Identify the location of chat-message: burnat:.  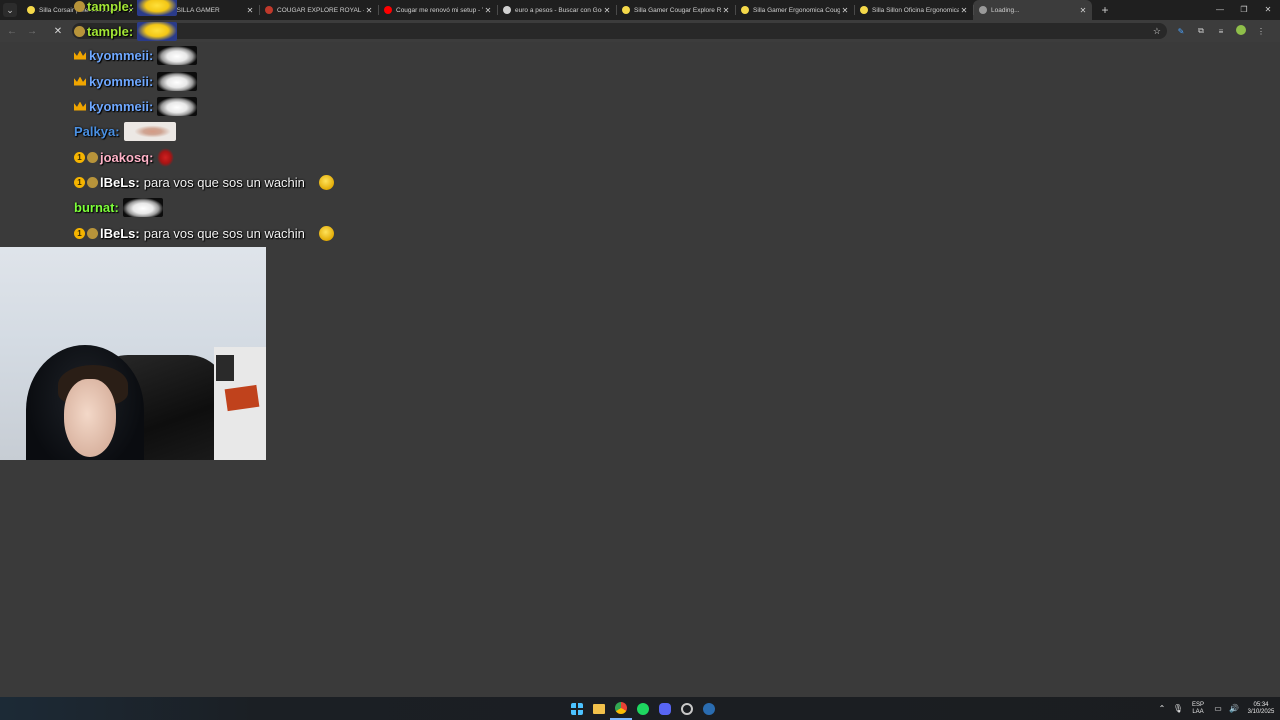
(118, 207).